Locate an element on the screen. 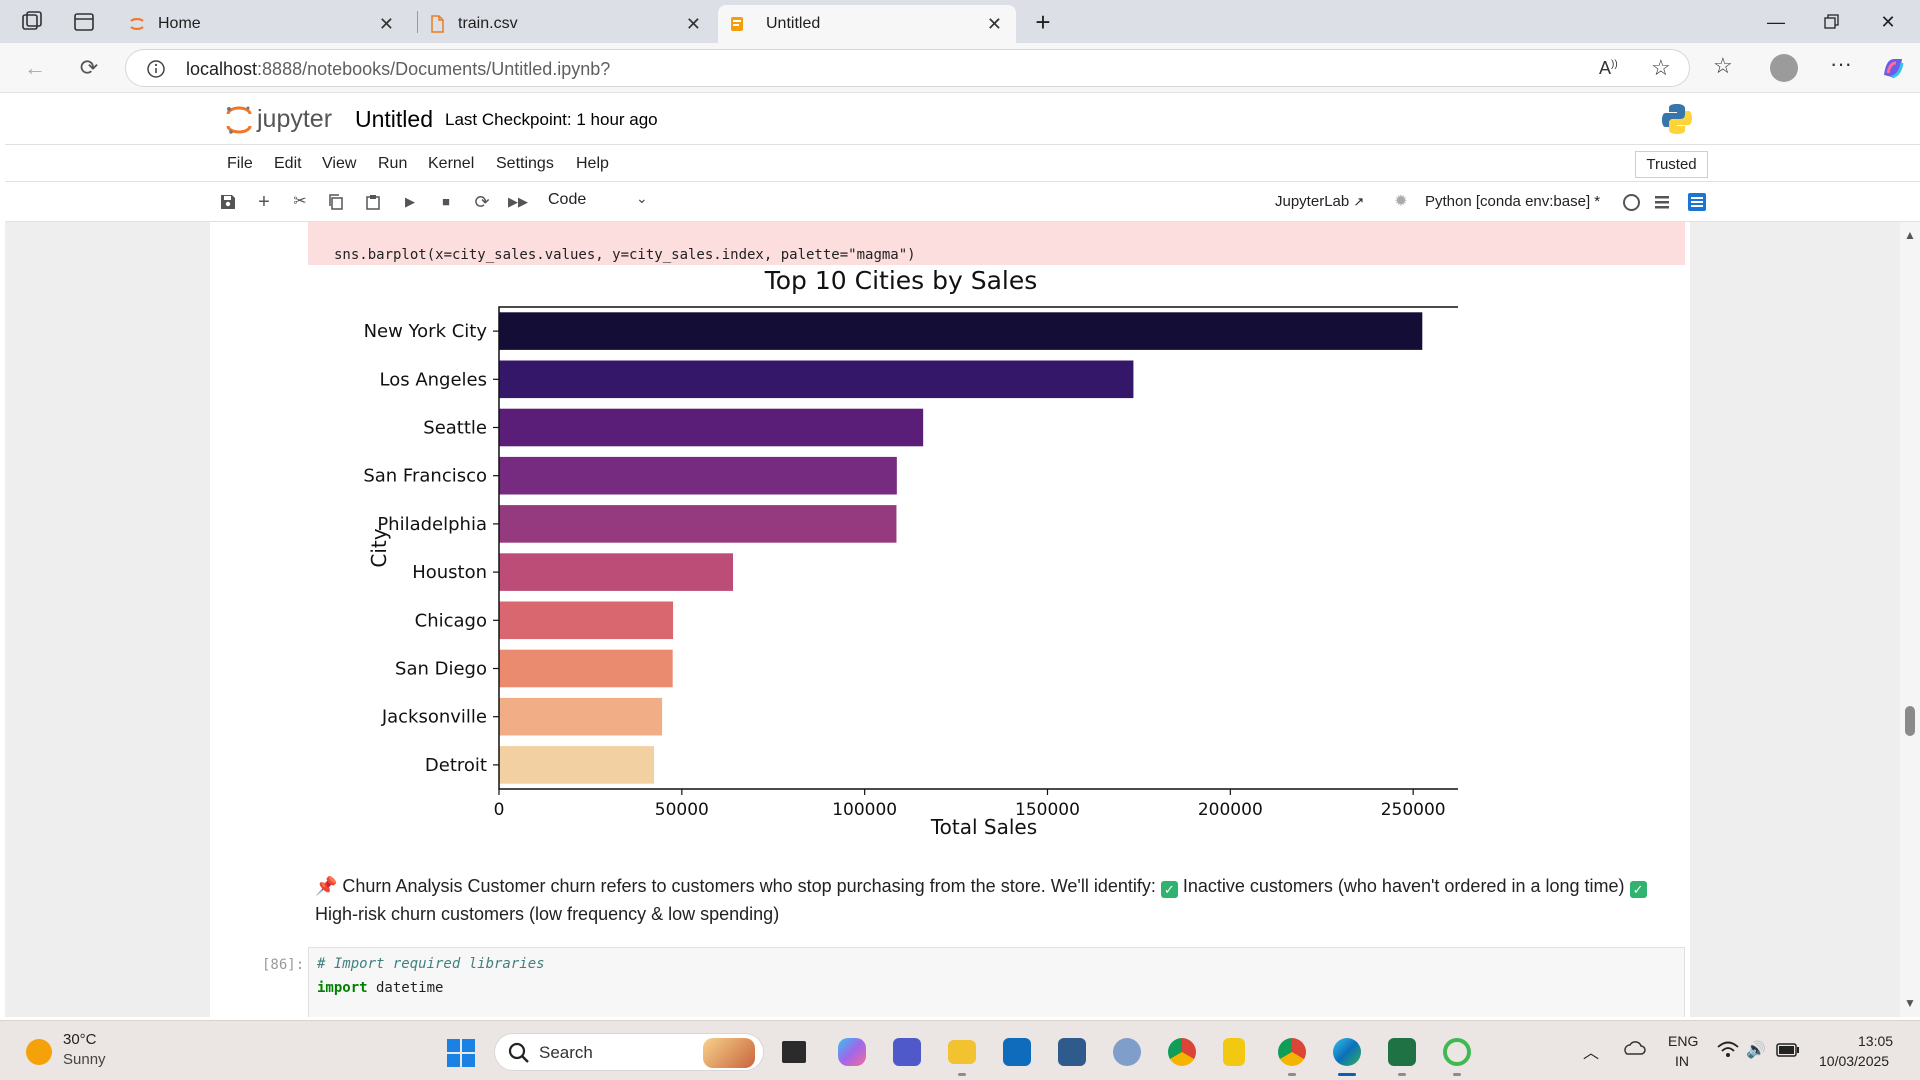 The image size is (1920, 1080). sync-app-icon is located at coordinates (1457, 1052).